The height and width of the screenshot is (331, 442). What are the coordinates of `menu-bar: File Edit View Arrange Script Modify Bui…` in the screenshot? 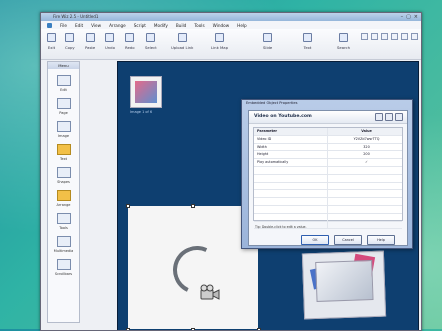 It's located at (231, 25).